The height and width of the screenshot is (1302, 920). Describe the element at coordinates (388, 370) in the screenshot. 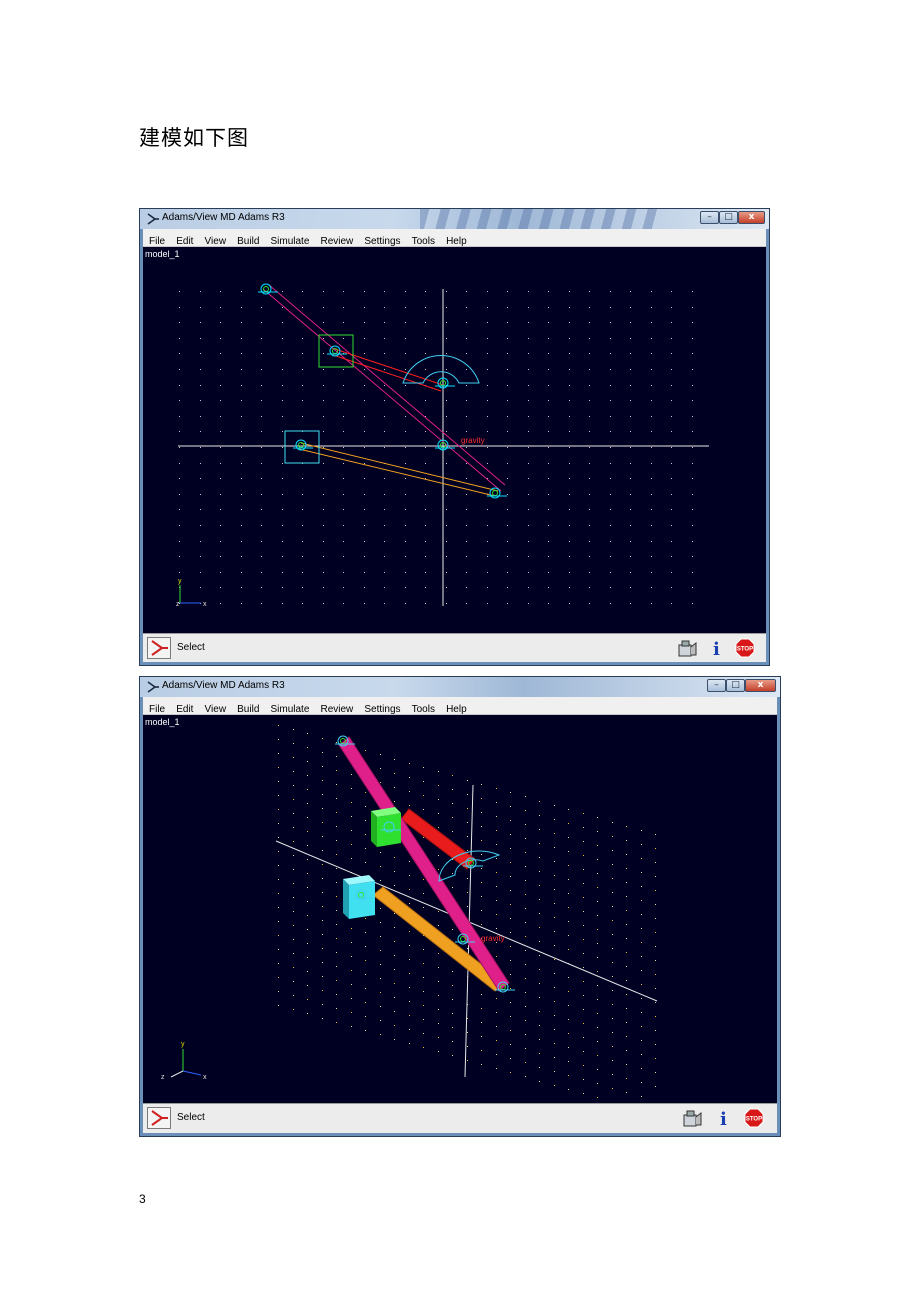

I see `link-b` at that location.